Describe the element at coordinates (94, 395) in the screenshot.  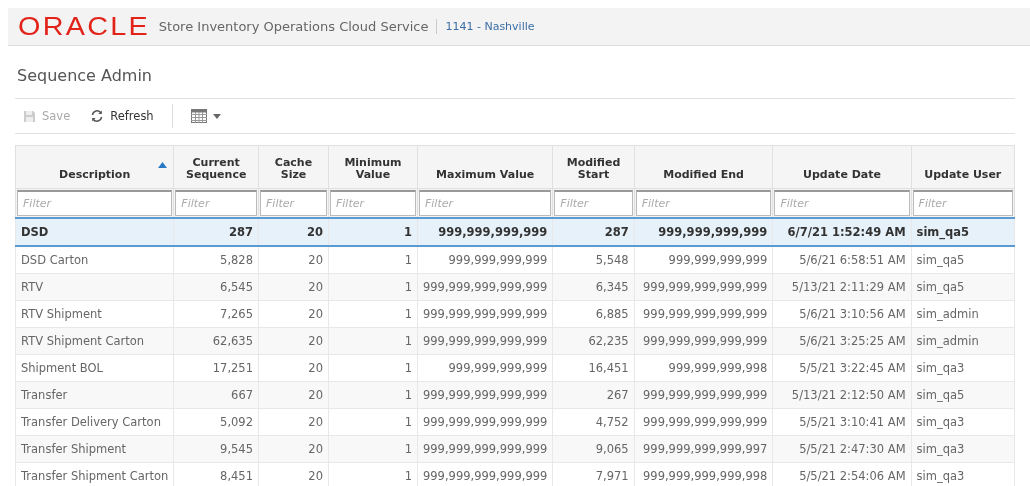
I see `table-cell: Transfer` at that location.